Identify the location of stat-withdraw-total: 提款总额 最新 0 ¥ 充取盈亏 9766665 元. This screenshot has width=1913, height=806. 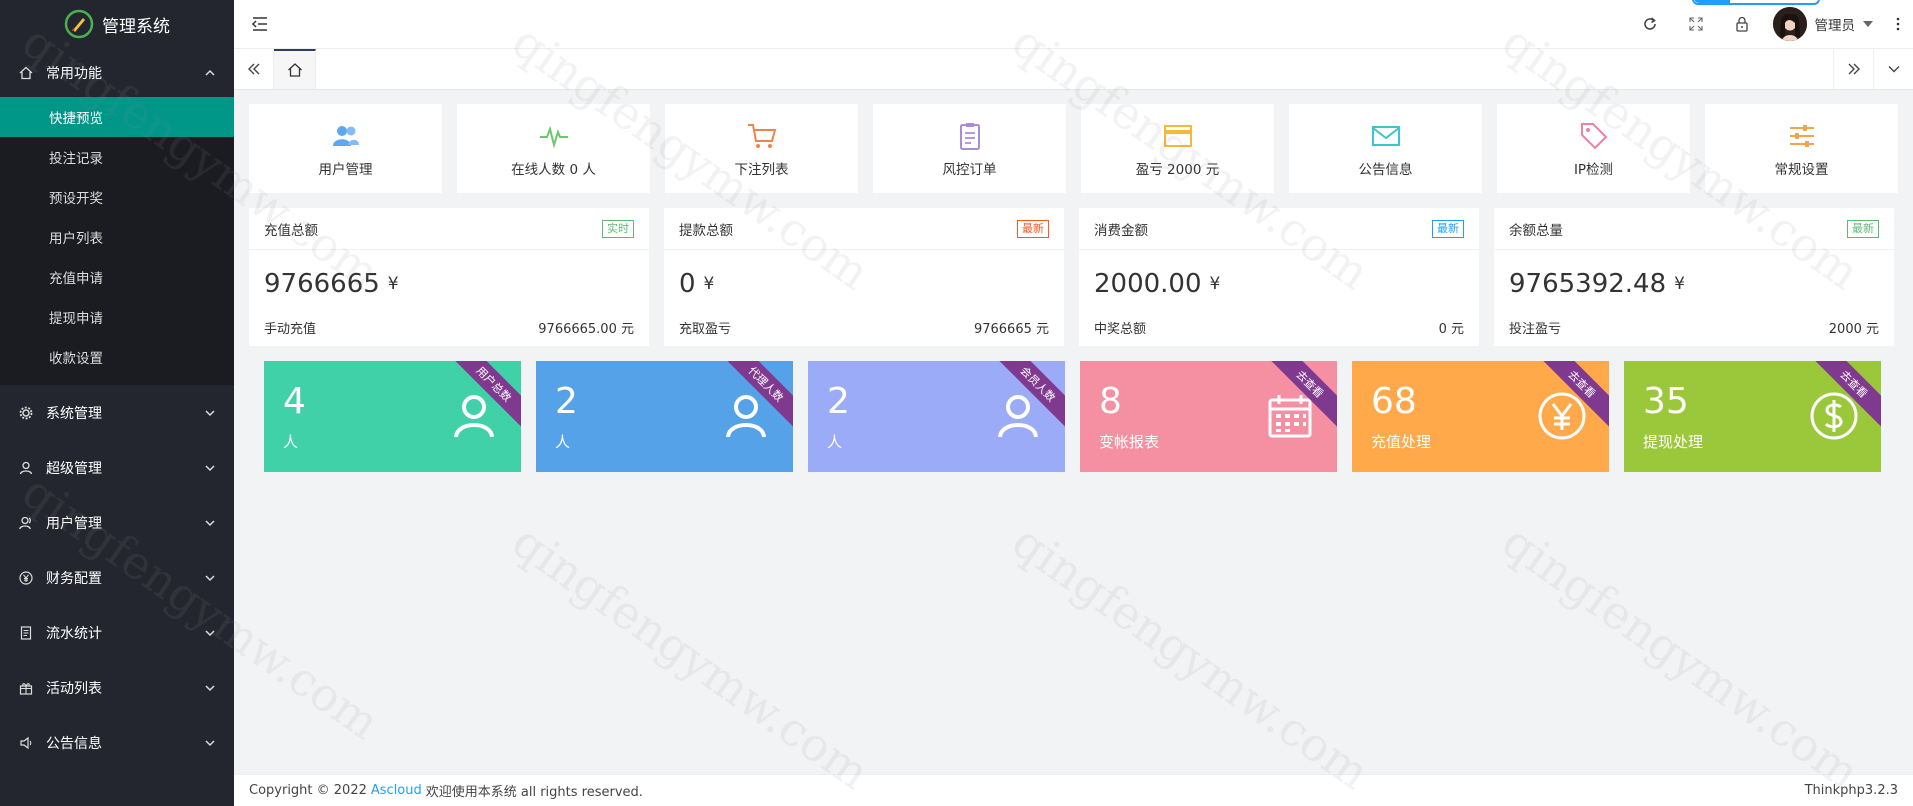
(864, 277).